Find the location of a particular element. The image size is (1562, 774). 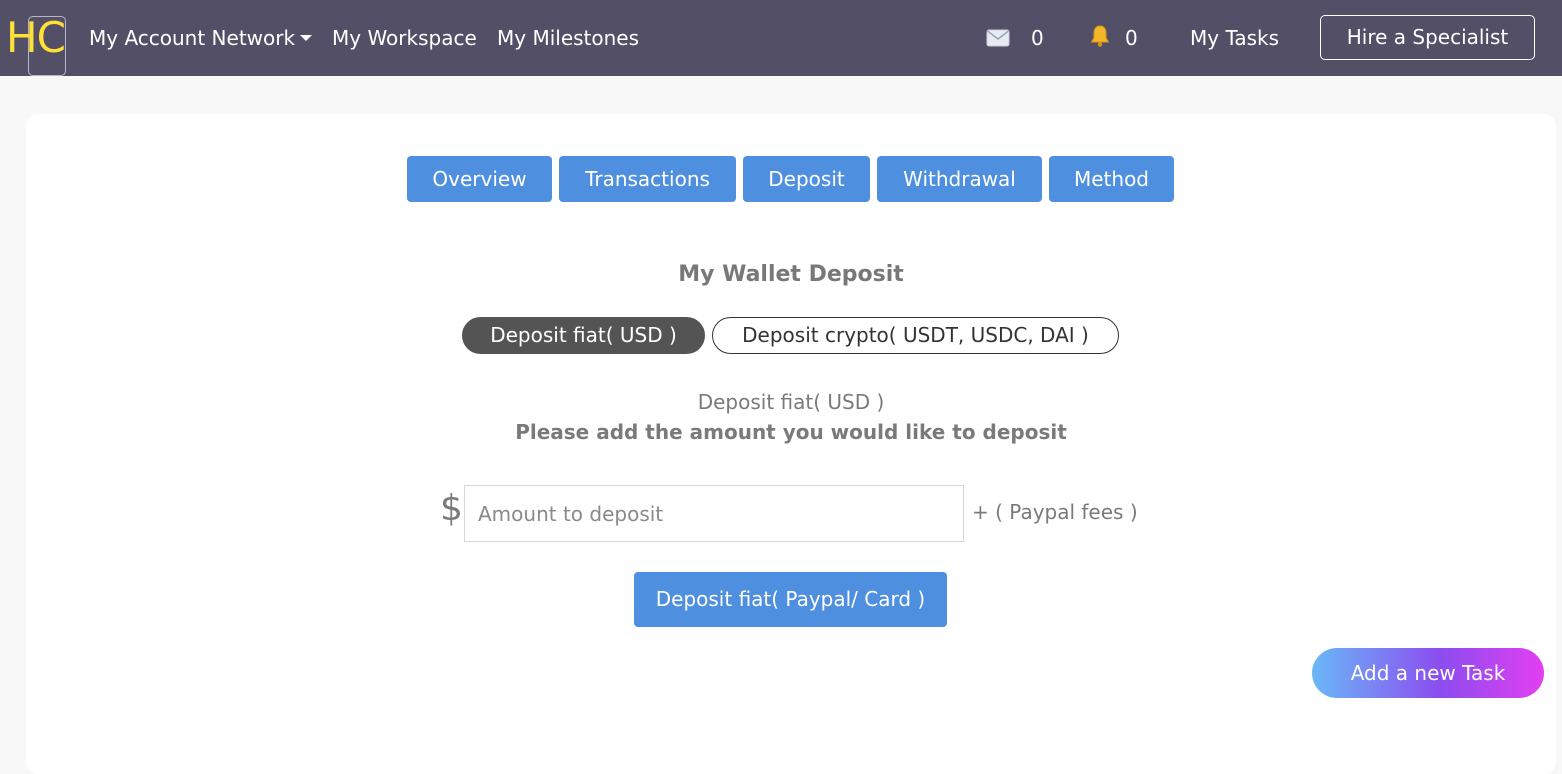

nav-account-network-dropdown: My Account Network is located at coordinates (201, 38).